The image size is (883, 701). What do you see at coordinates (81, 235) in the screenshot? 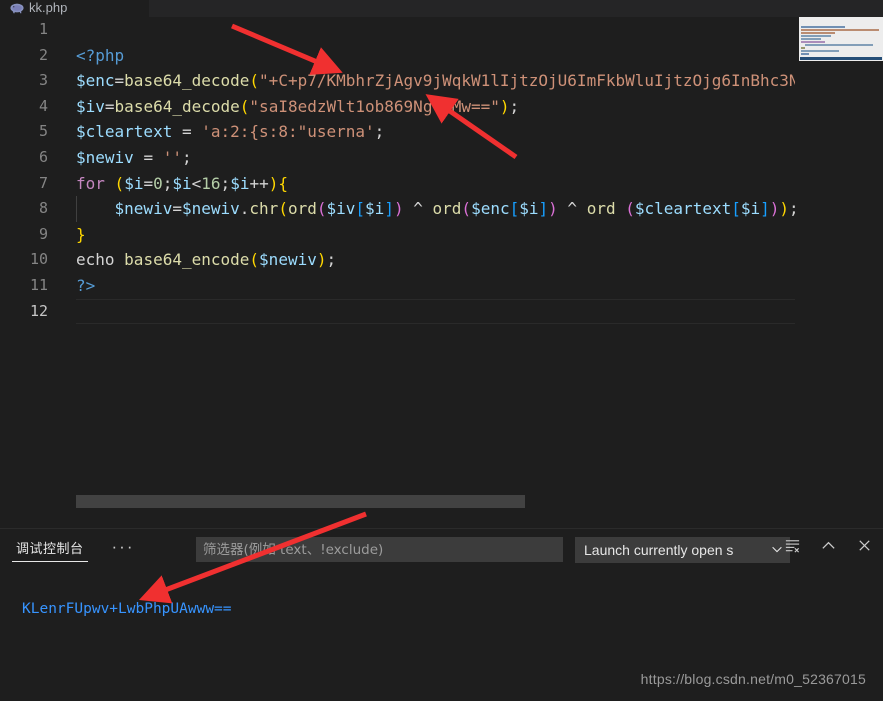
I see `line-content: }` at bounding box center [81, 235].